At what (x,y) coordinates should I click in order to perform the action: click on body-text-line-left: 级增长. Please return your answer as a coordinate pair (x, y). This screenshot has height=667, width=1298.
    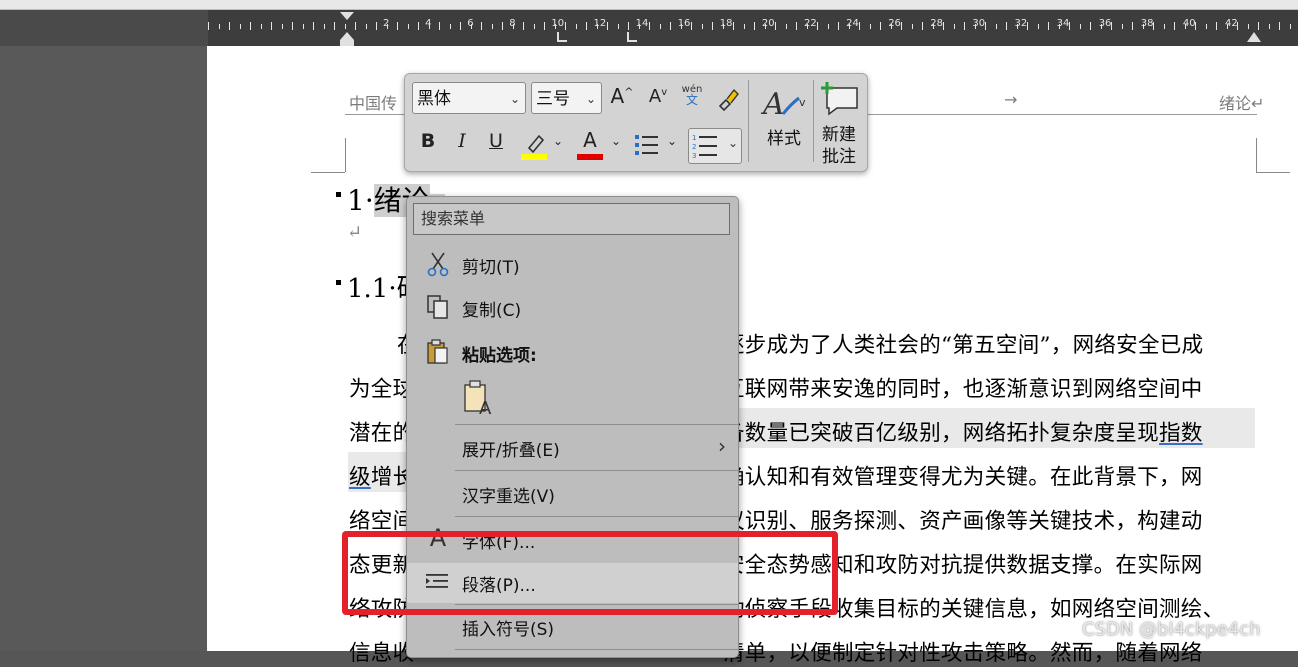
    Looking at the image, I should click on (381, 475).